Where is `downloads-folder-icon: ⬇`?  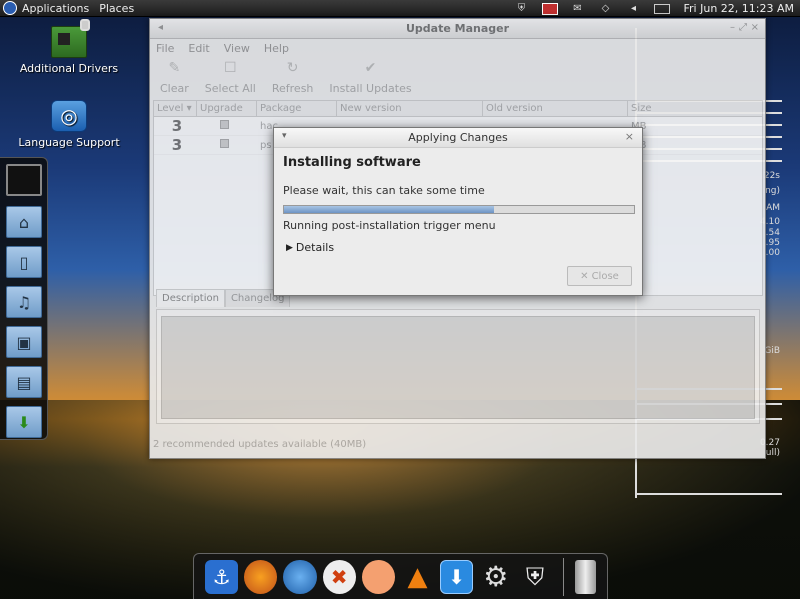 downloads-folder-icon: ⬇ is located at coordinates (24, 422).